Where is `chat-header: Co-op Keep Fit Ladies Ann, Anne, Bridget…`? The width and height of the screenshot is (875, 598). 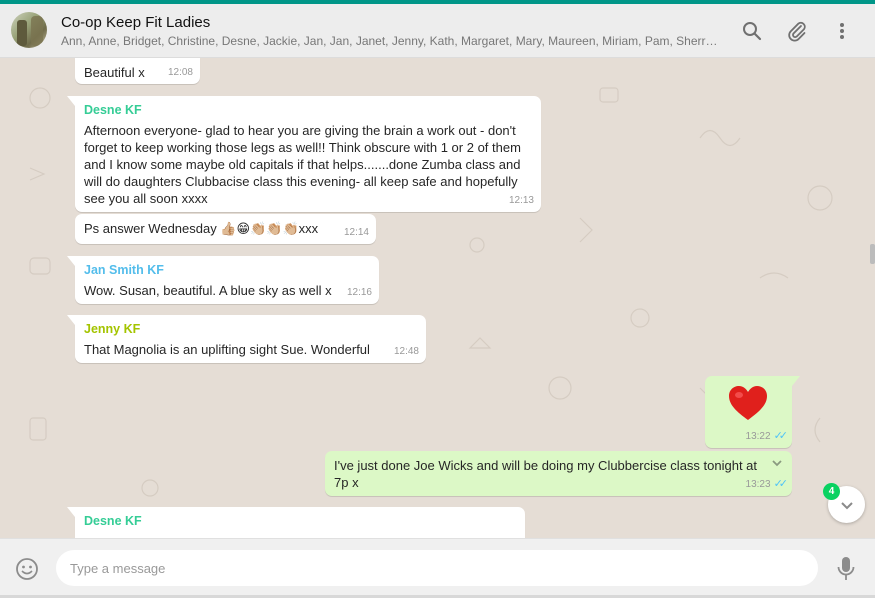 chat-header: Co-op Keep Fit Ladies Ann, Anne, Bridget… is located at coordinates (437, 31).